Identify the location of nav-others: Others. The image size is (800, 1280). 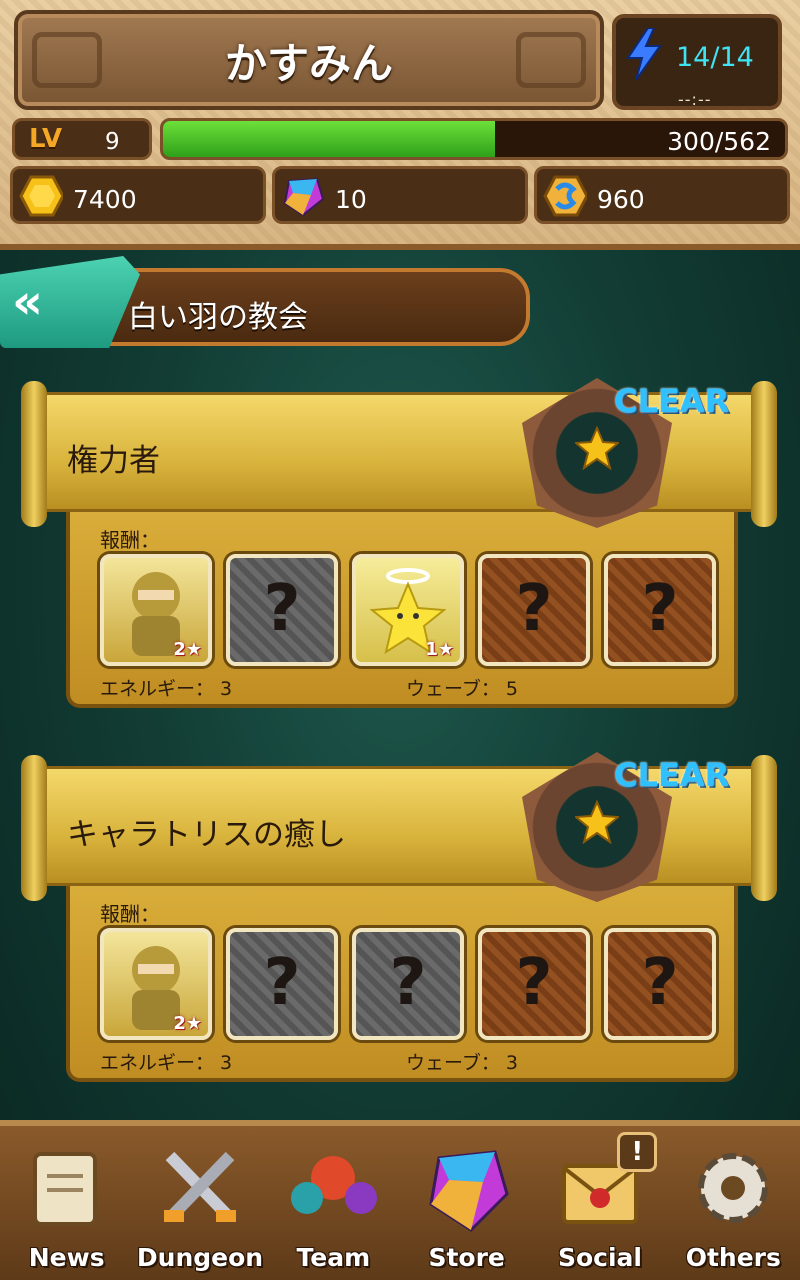
(733, 1203).